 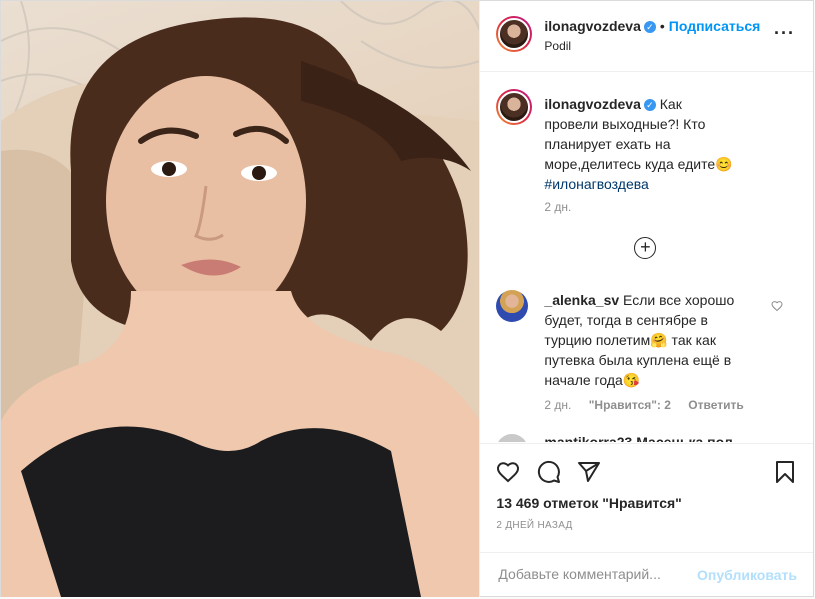 I want to click on comment-meta: 2 дн. "Нравится": 2 Ответить, so click(x=650, y=405).